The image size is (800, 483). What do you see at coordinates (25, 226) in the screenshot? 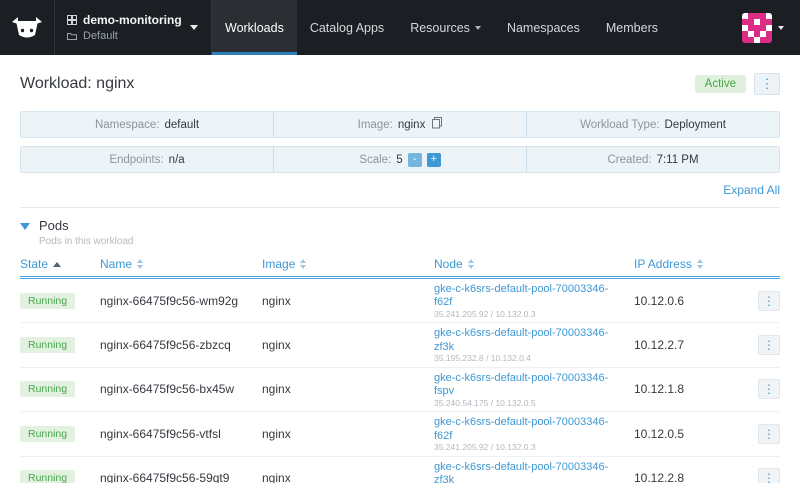
I see `collapse-pods-icon` at bounding box center [25, 226].